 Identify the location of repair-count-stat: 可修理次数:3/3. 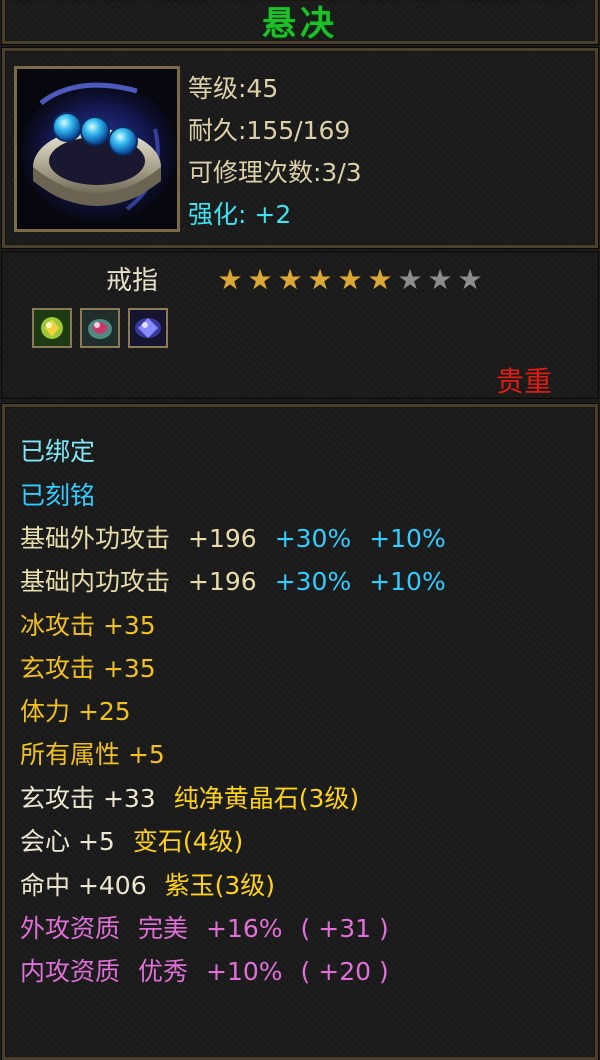
(275, 172).